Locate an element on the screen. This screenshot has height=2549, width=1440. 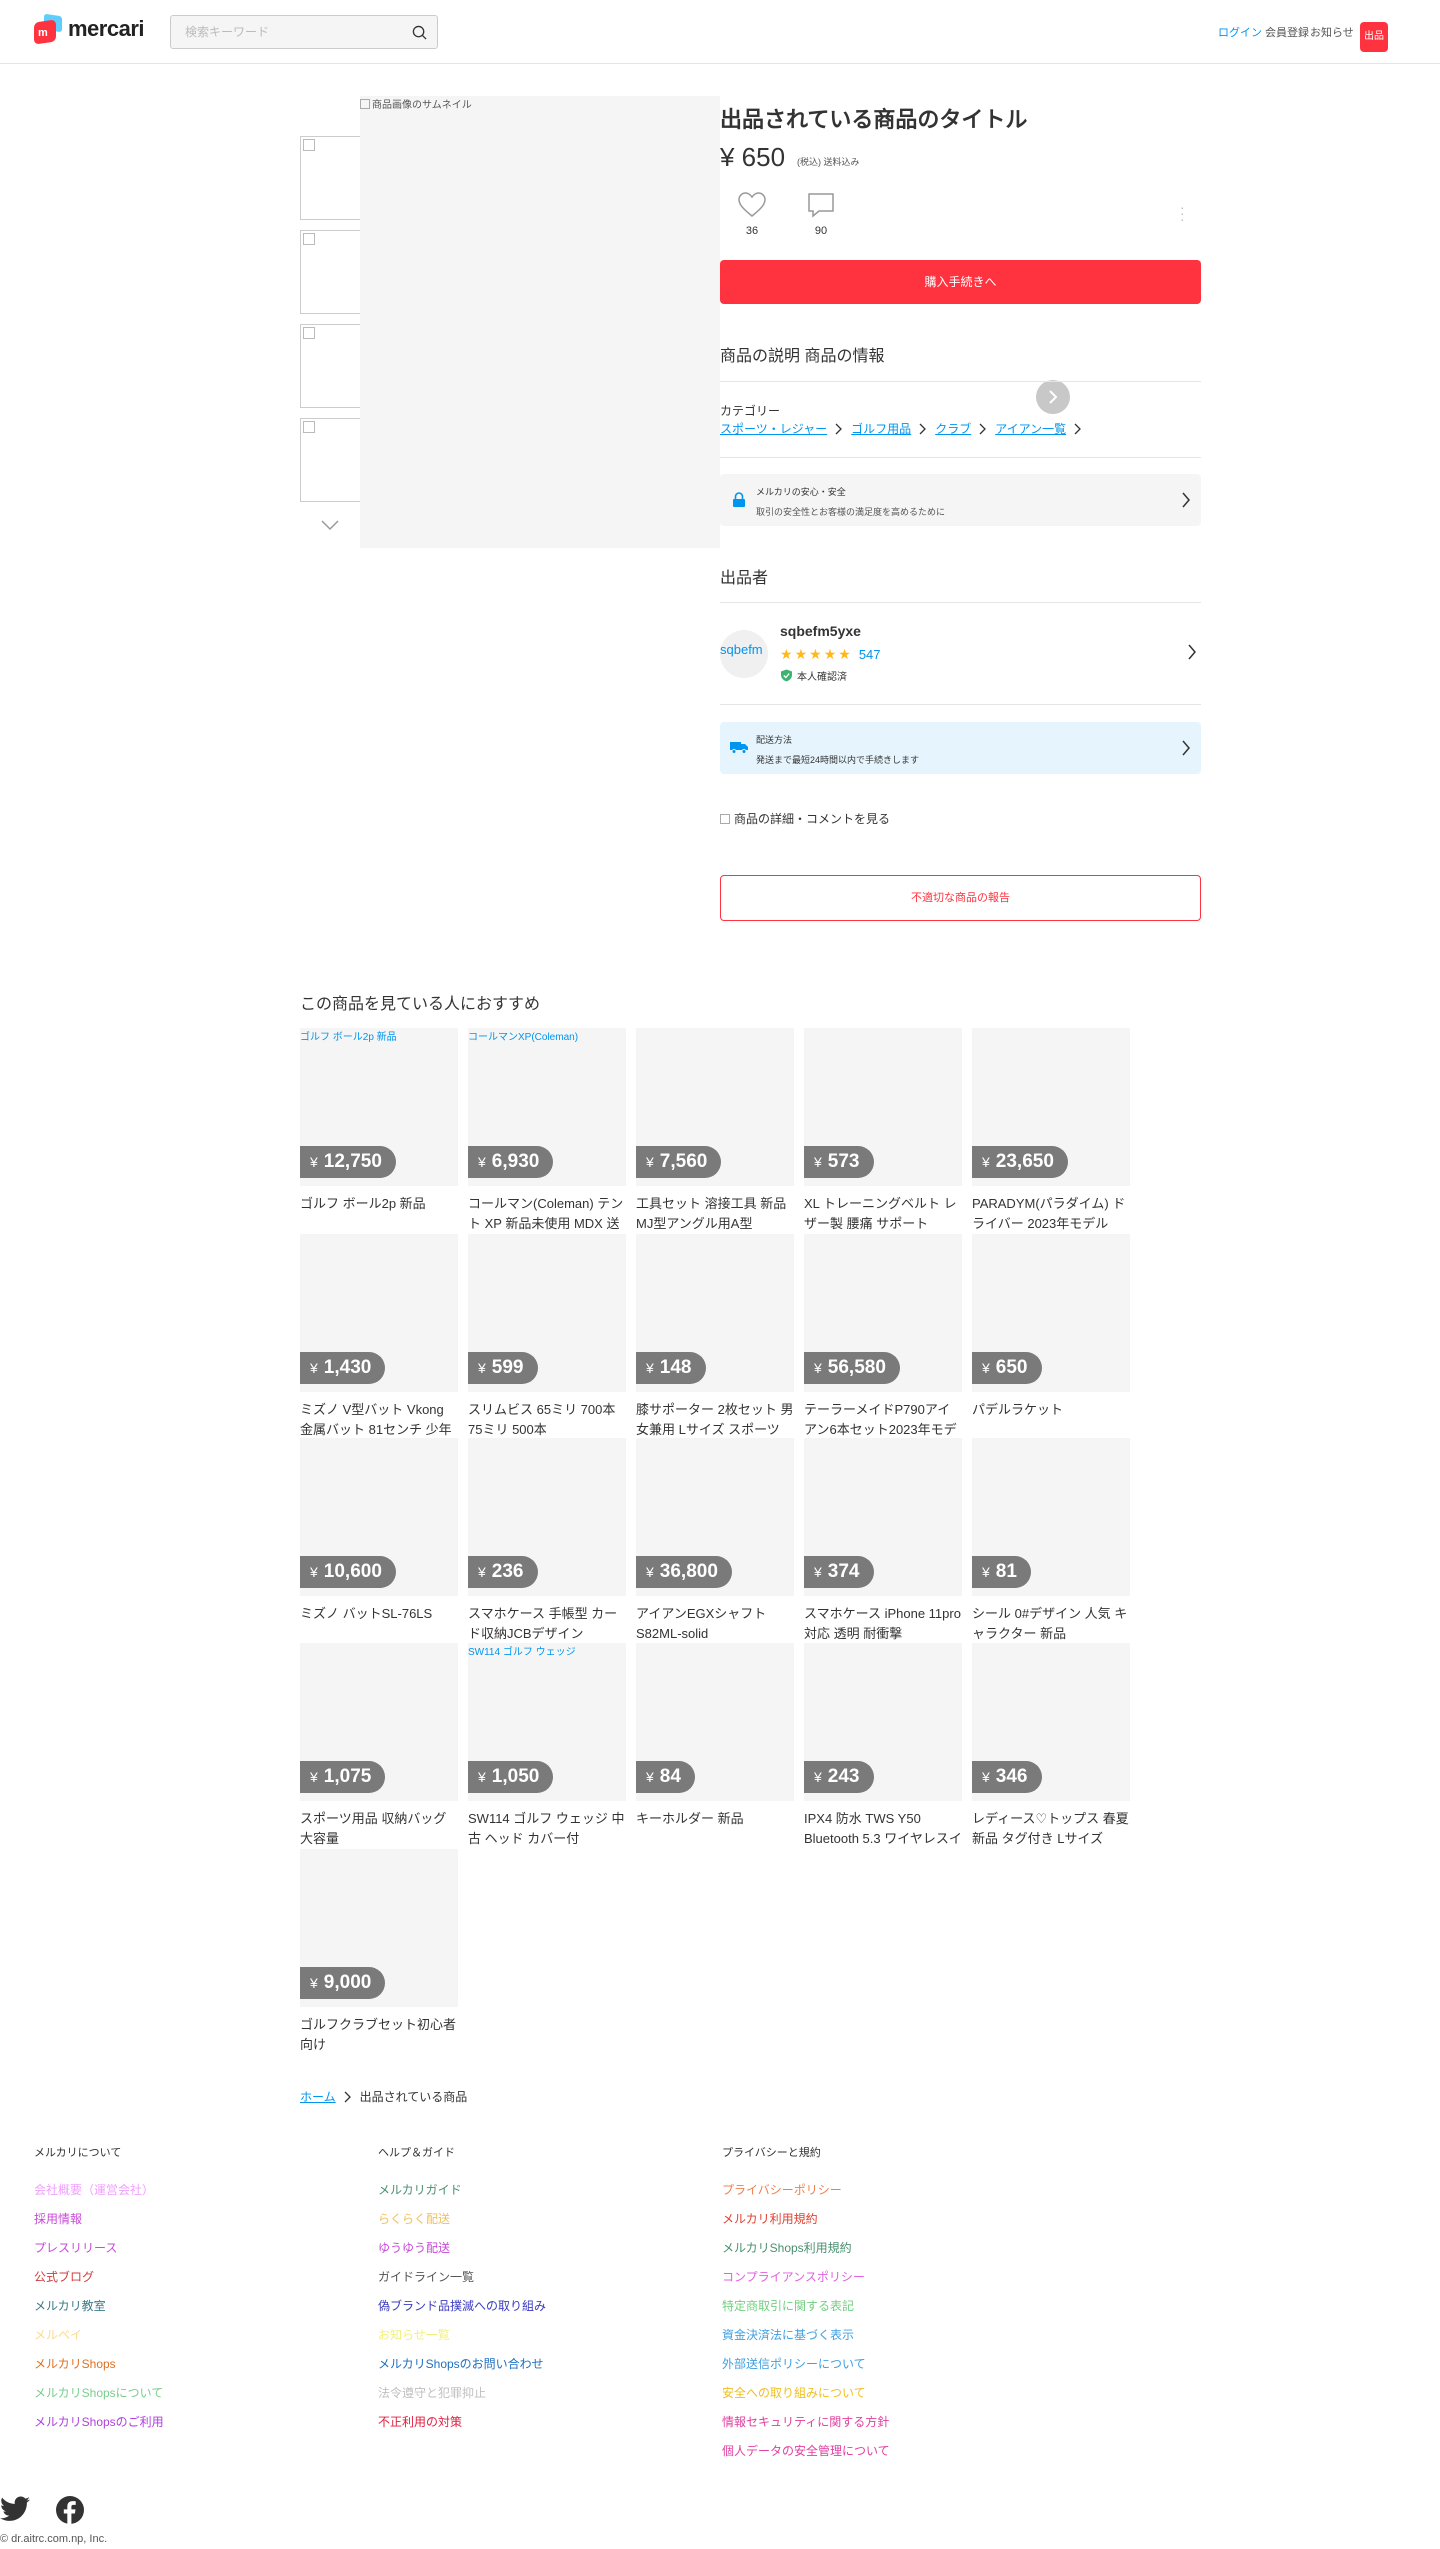
footer-link: 外部送信ポリシーについて is located at coordinates (806, 2368).